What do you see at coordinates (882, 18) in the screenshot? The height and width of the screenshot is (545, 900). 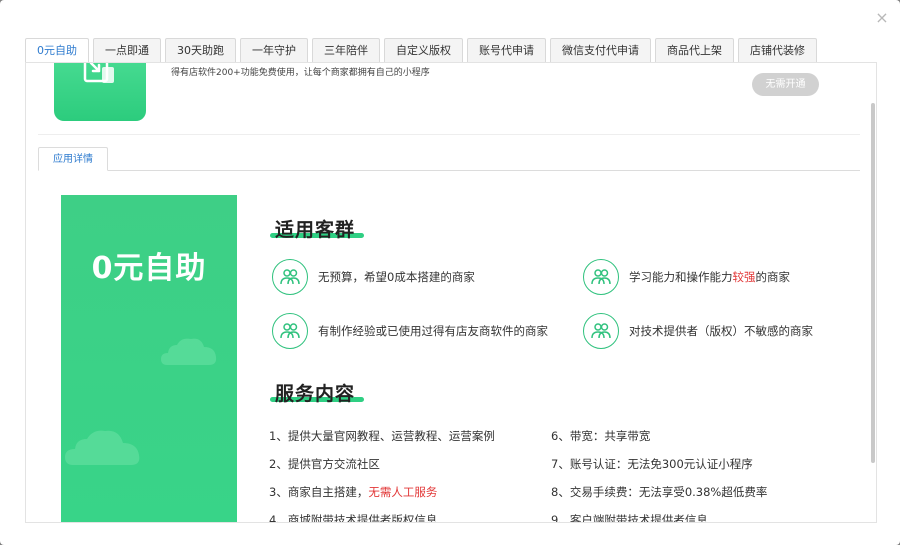 I see `close-icon: ×` at bounding box center [882, 18].